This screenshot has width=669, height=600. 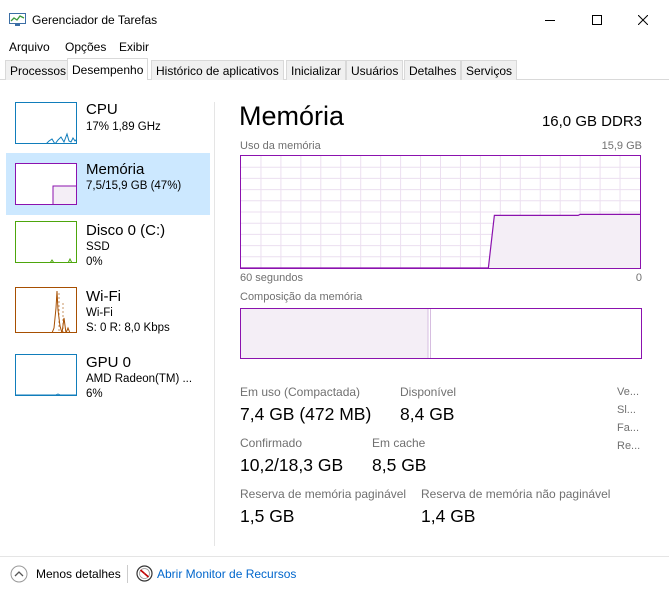 What do you see at coordinates (292, 116) in the screenshot?
I see `page-title: Memória` at bounding box center [292, 116].